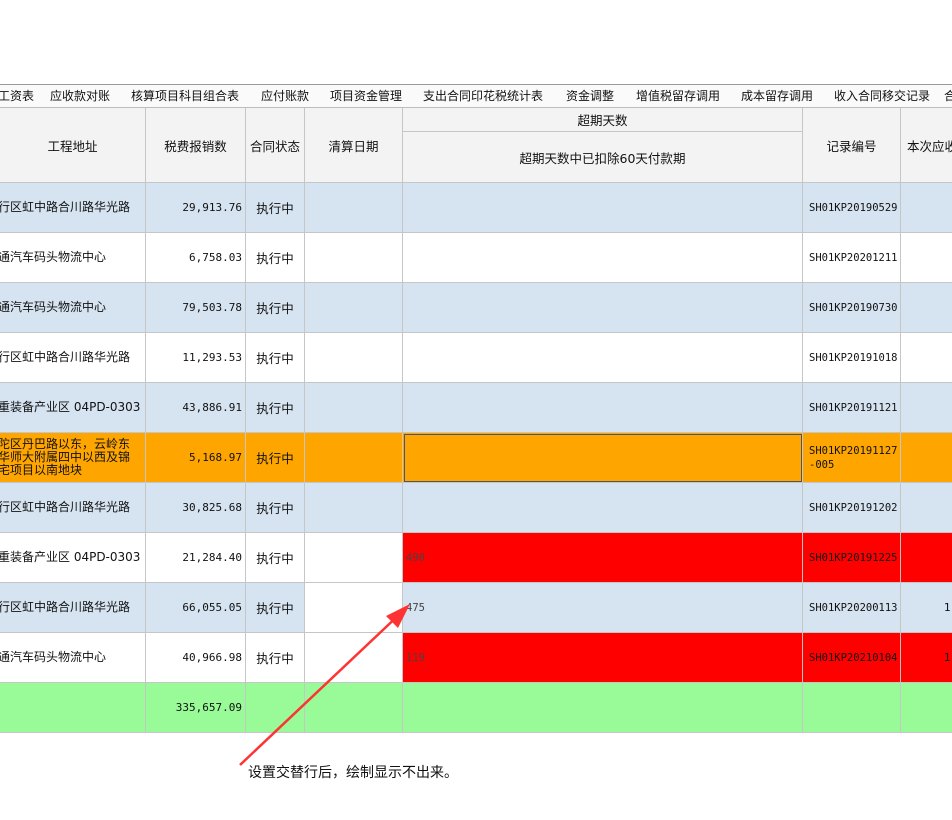  What do you see at coordinates (285, 96) in the screenshot?
I see `sheet-tab: 应付账款` at bounding box center [285, 96].